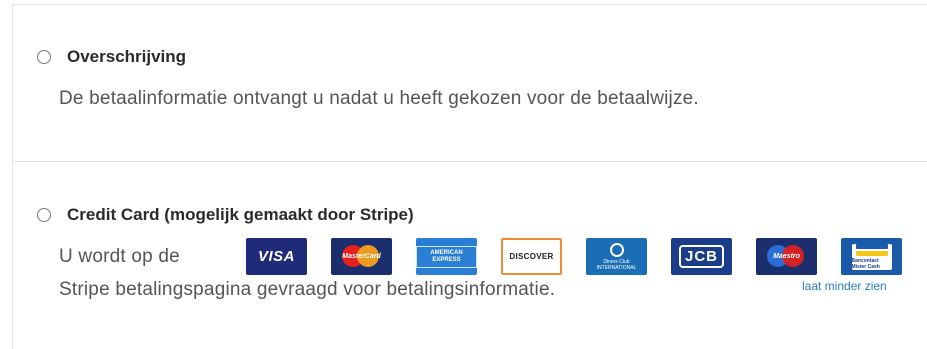  I want to click on payment-option-label: Overschrijving, so click(127, 56).